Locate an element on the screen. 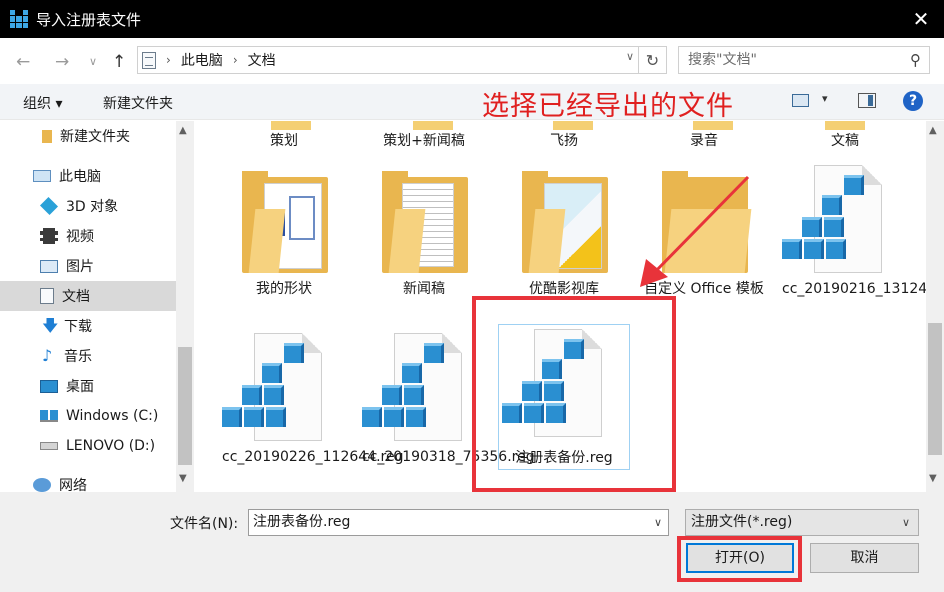 Image resolution: width=944 pixels, height=592 pixels. windows-drive-icon is located at coordinates (49, 416).